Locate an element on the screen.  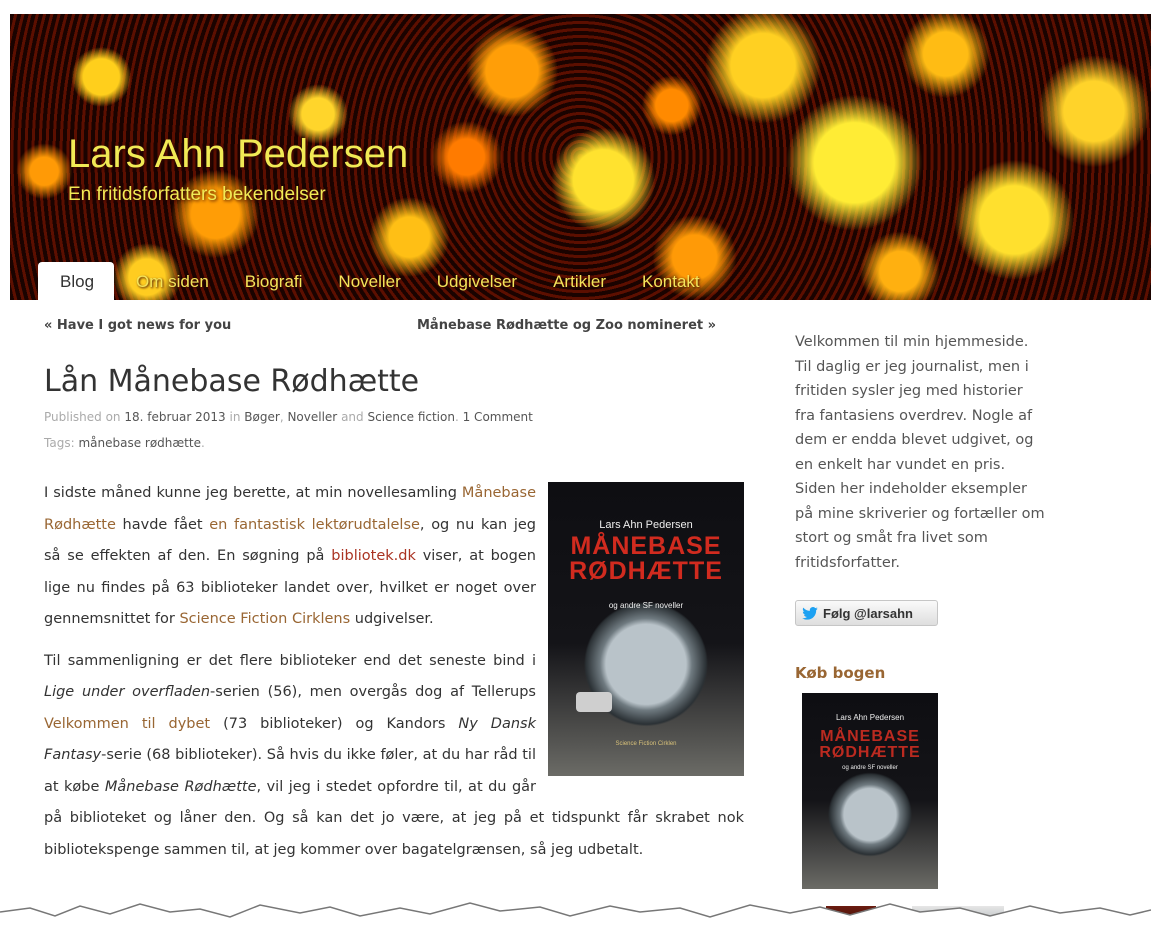
site-title: Lars Ahn Pedersen is located at coordinates (238, 154).